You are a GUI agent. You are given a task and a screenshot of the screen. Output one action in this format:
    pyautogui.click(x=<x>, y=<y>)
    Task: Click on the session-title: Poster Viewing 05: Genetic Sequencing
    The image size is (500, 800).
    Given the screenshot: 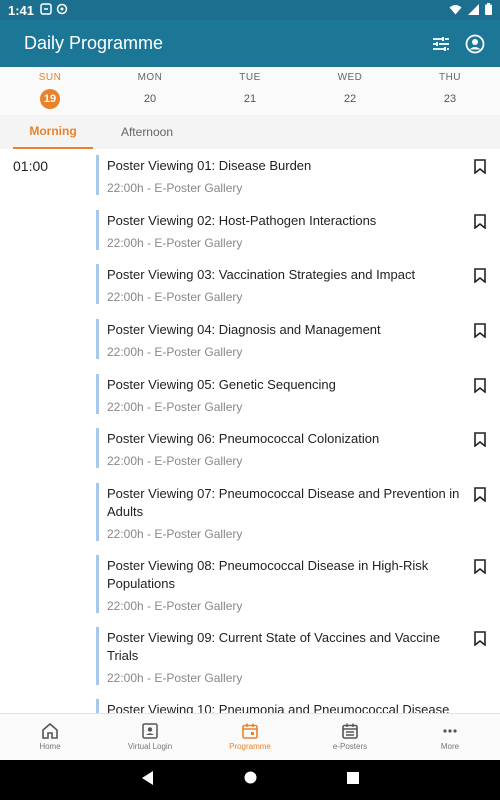 What is the action you would take?
    pyautogui.click(x=221, y=384)
    